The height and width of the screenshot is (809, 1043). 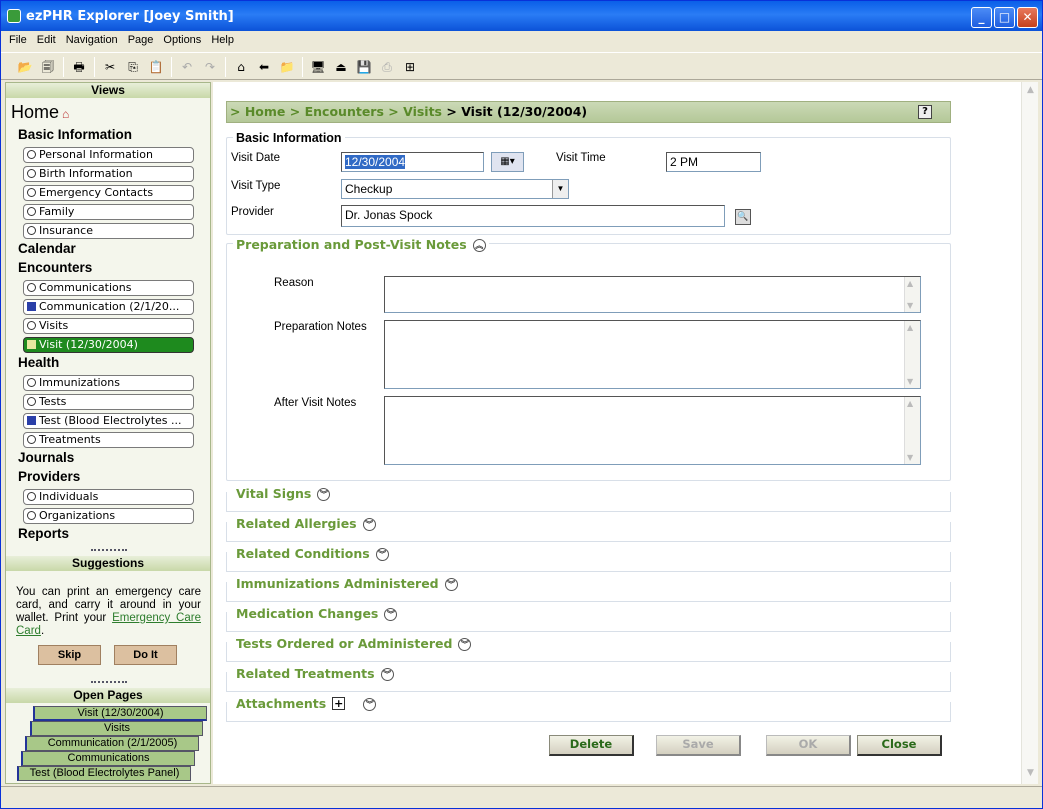 I want to click on breadcrumb-encounters: Encounters, so click(x=344, y=111).